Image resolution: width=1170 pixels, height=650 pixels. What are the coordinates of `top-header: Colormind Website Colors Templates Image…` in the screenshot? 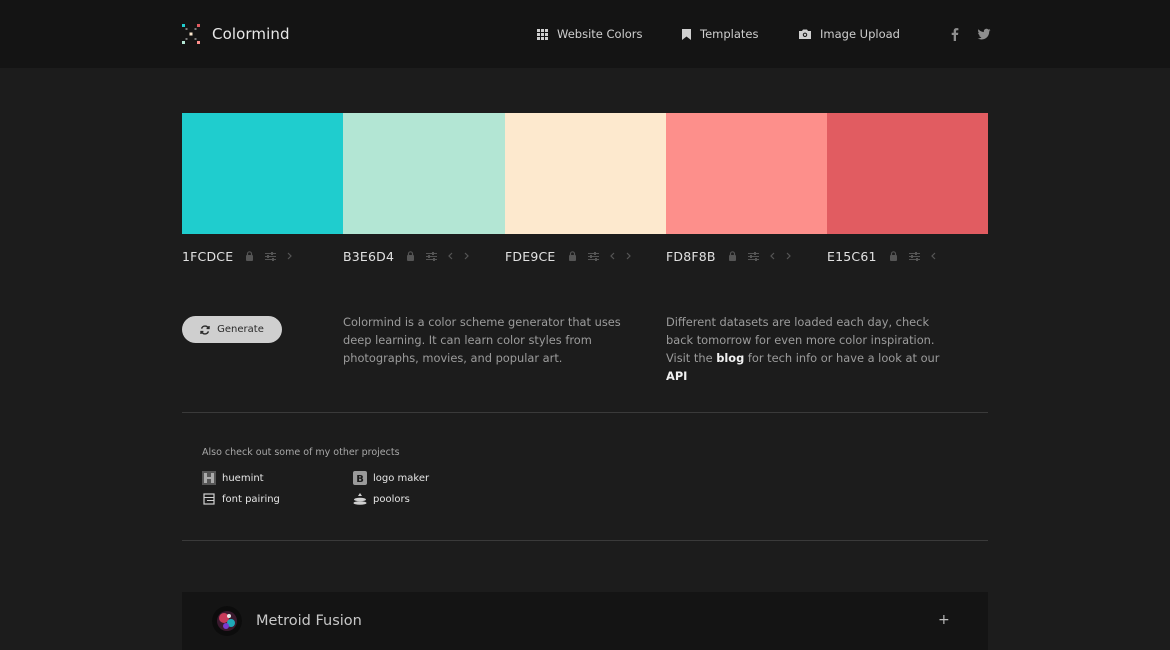 It's located at (585, 34).